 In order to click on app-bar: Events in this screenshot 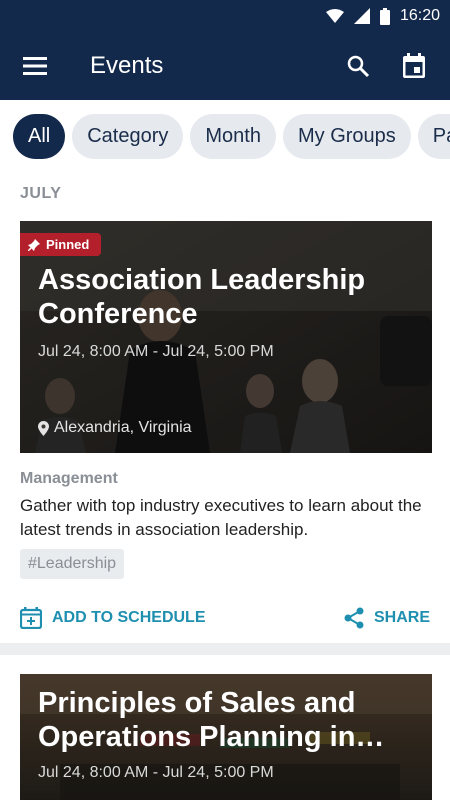, I will do `click(225, 66)`.